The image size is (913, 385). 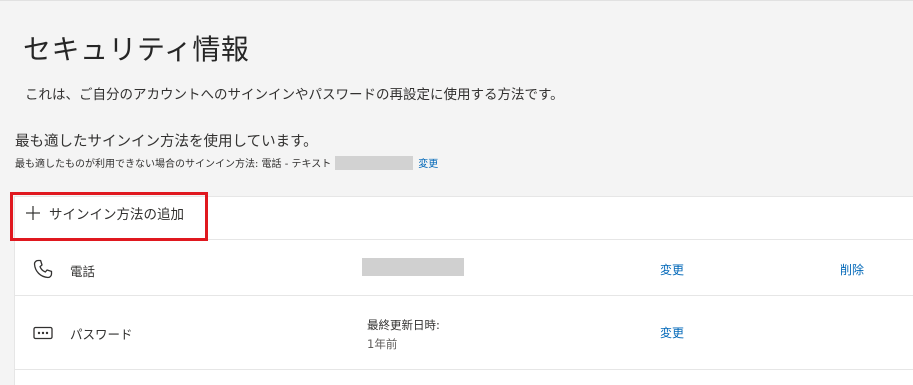 I want to click on page-description: これは、ご自分のアカウントへのサインインやパスワードの再設定に使用する方法です。, so click(x=294, y=95).